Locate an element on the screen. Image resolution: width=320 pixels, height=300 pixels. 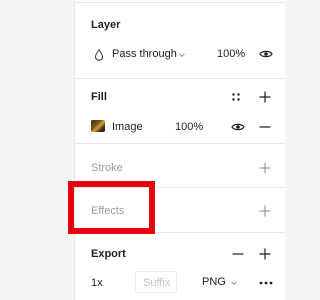
stroke-title: Stroke is located at coordinates (107, 168).